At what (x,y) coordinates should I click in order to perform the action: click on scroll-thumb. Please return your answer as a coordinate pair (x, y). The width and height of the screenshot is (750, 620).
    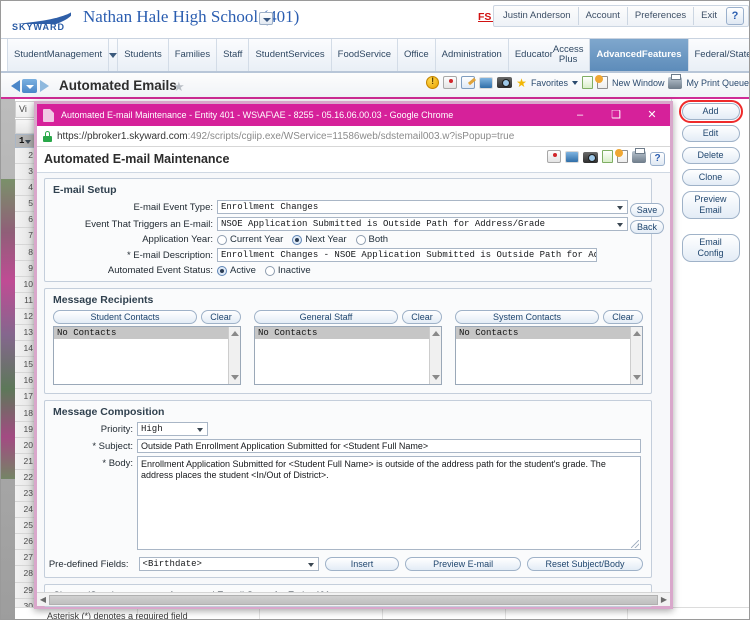
    Looking at the image, I should click on (353, 599).